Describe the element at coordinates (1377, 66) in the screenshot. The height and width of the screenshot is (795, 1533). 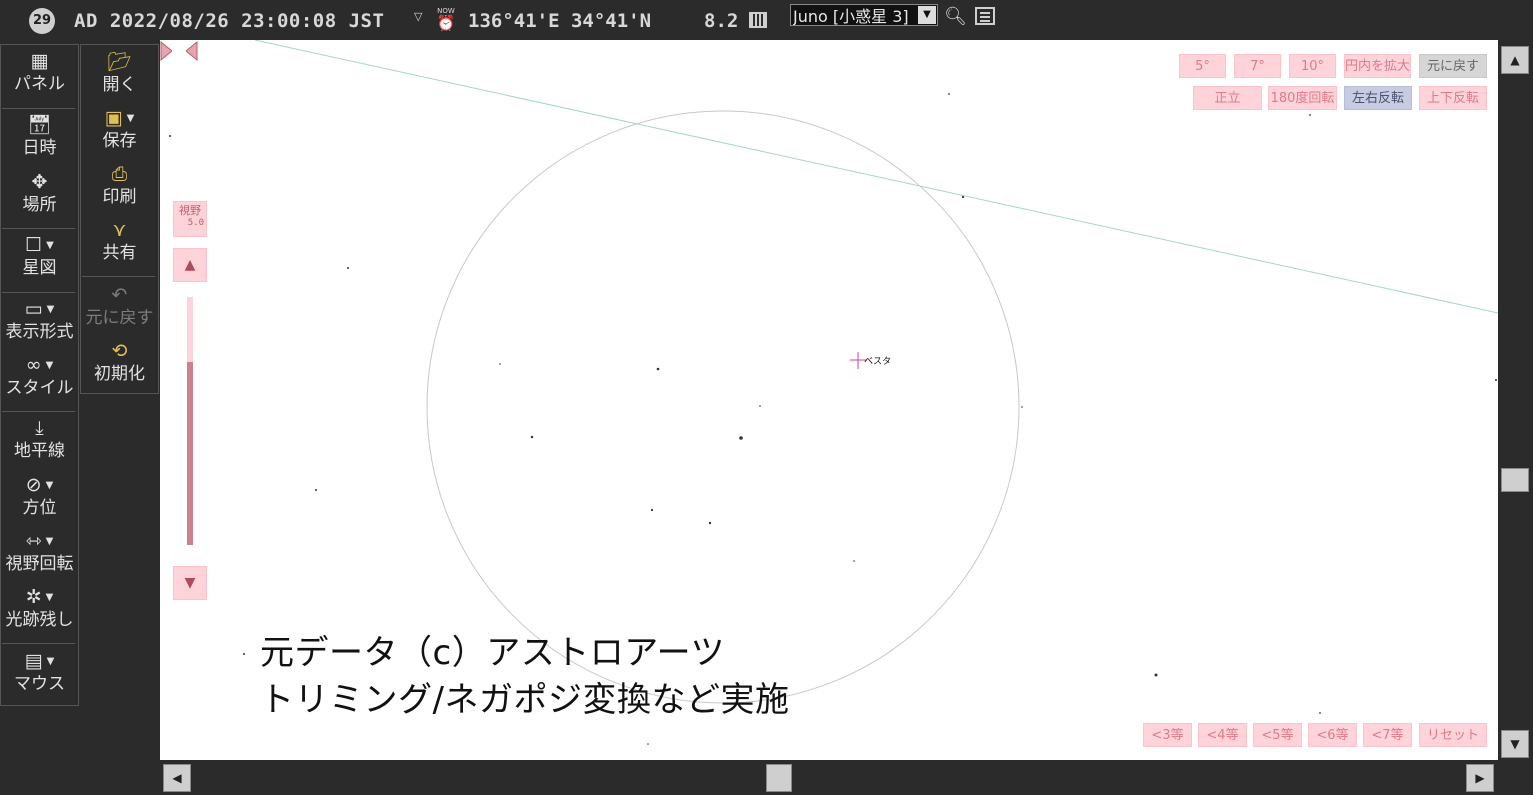
I see `zoom-circle-button: 円内を拡大` at that location.